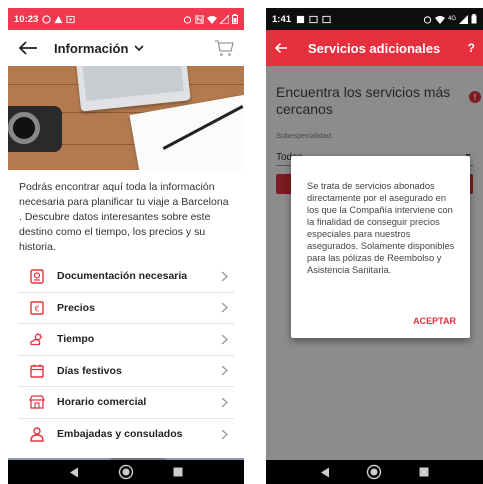 The width and height of the screenshot is (483, 484). Describe the element at coordinates (224, 48) in the screenshot. I see `cart-icon` at that location.